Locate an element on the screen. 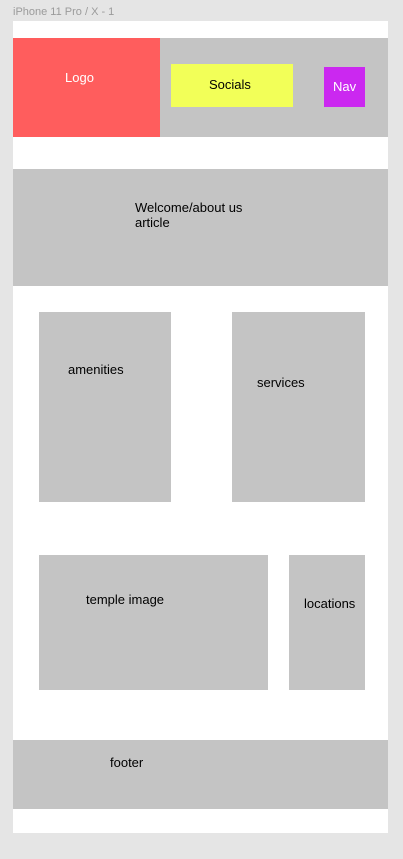  welcome-section: Welcome/about us article is located at coordinates (200, 227).